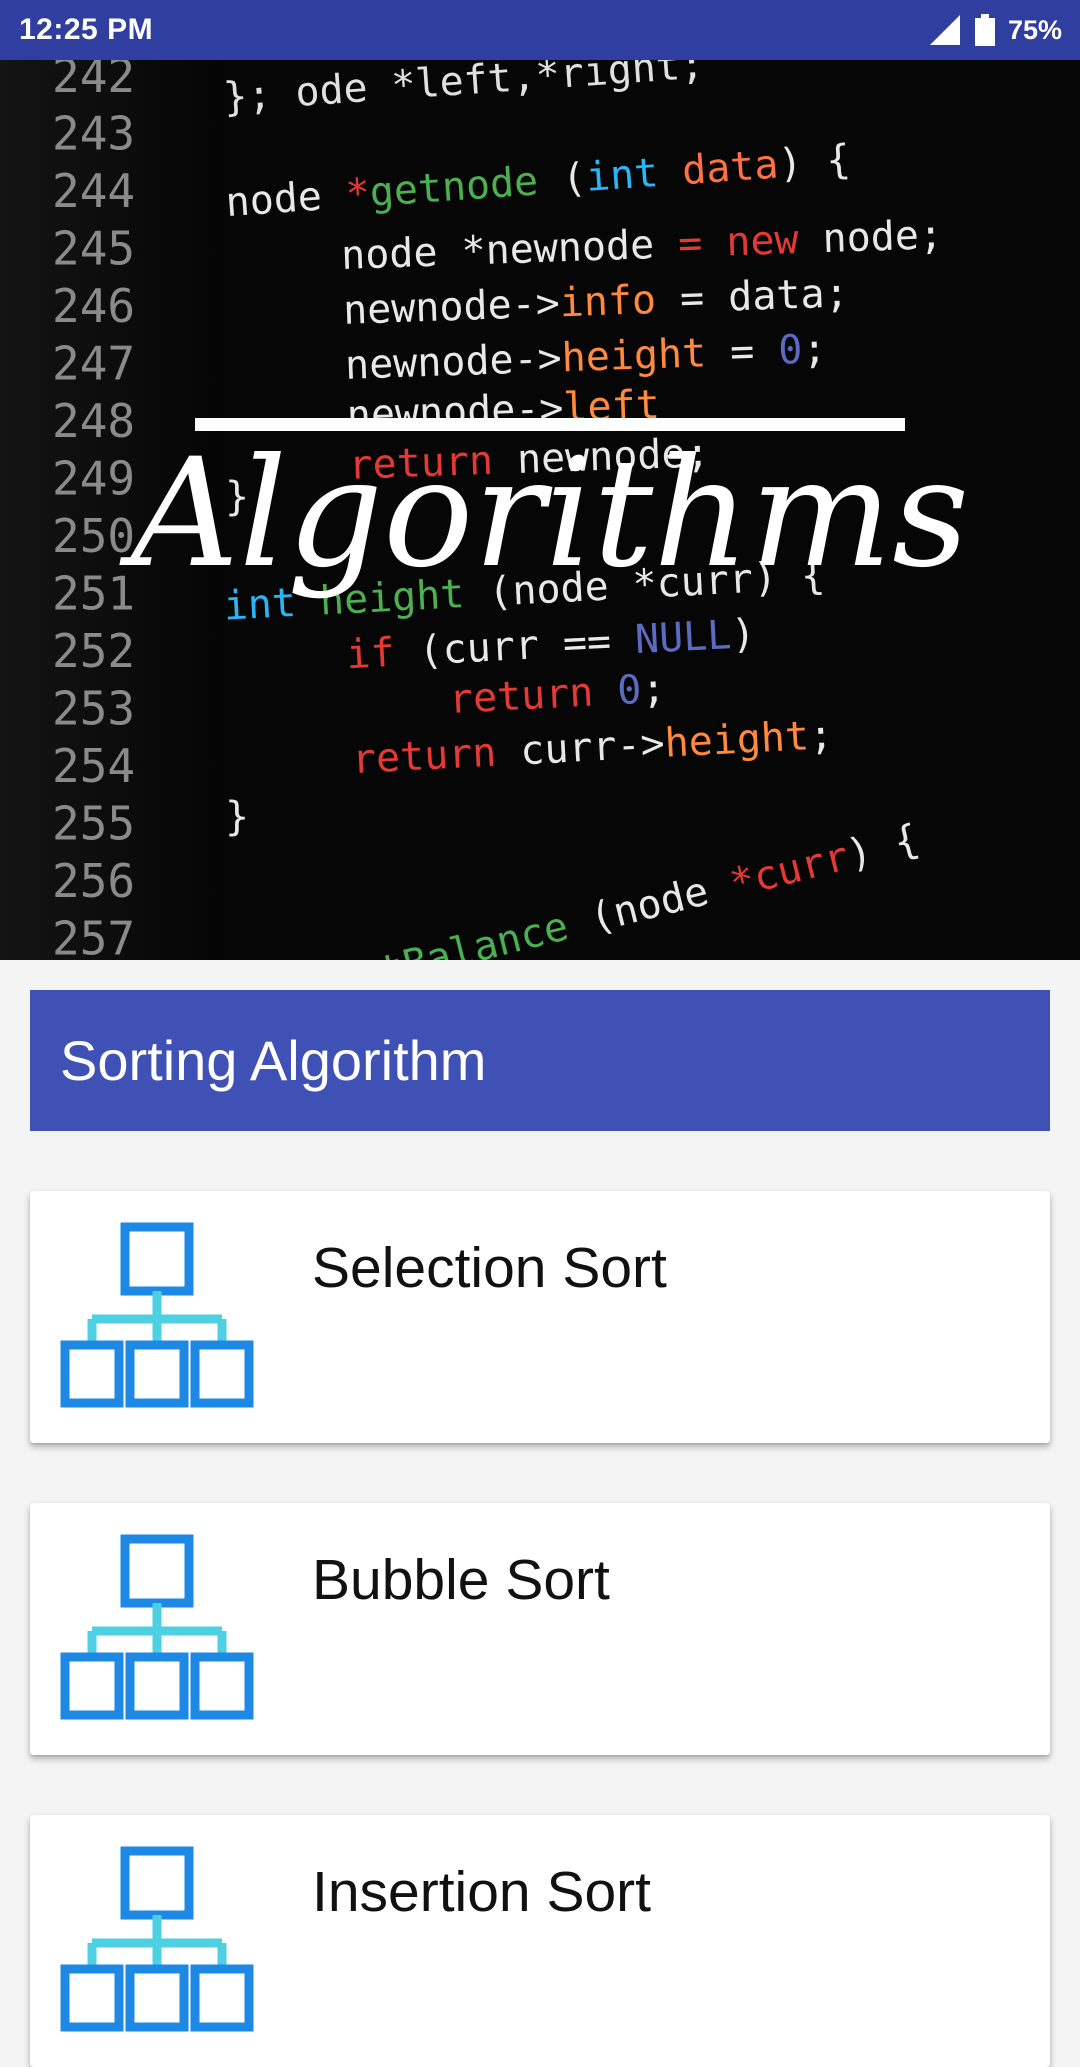 The width and height of the screenshot is (1080, 2067). Describe the element at coordinates (544, 514) in the screenshot. I see `banner-title: Algorithms` at that location.